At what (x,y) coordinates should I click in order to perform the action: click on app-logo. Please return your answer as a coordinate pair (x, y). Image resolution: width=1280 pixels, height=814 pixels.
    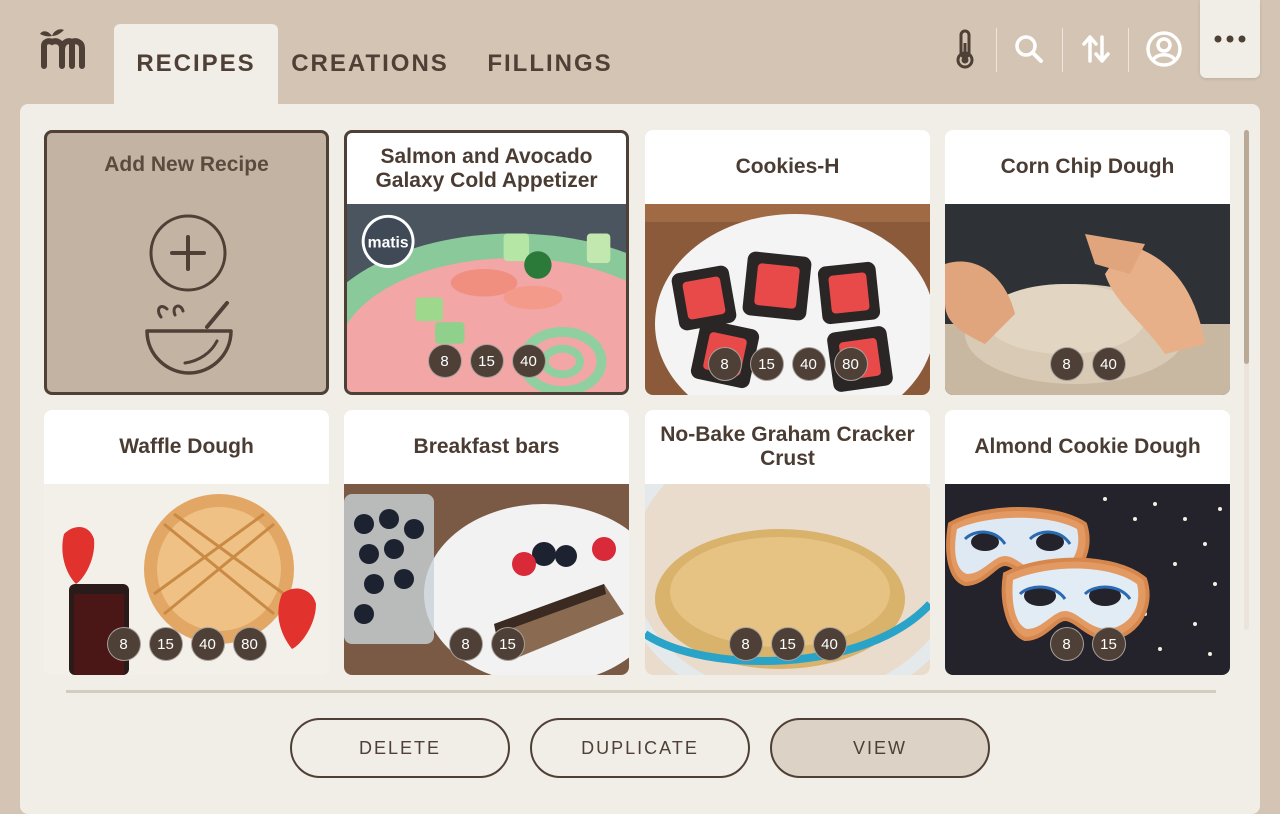
    Looking at the image, I should click on (68, 49).